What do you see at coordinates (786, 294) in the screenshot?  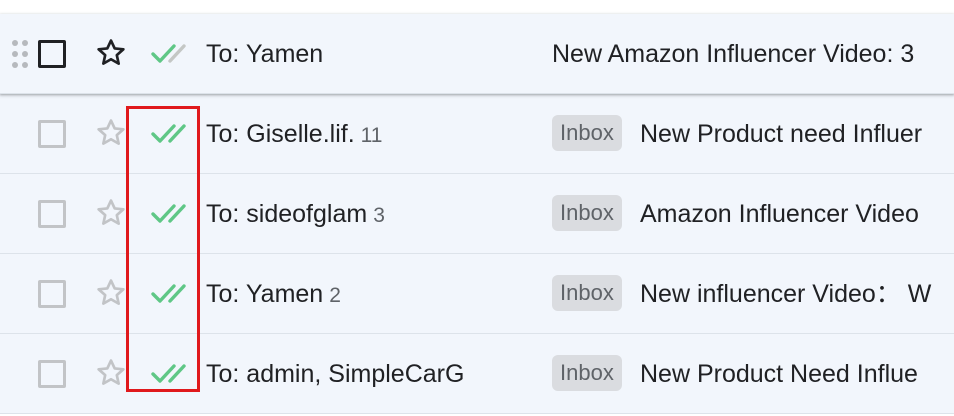 I see `email-subject: New influencer Video： W` at bounding box center [786, 294].